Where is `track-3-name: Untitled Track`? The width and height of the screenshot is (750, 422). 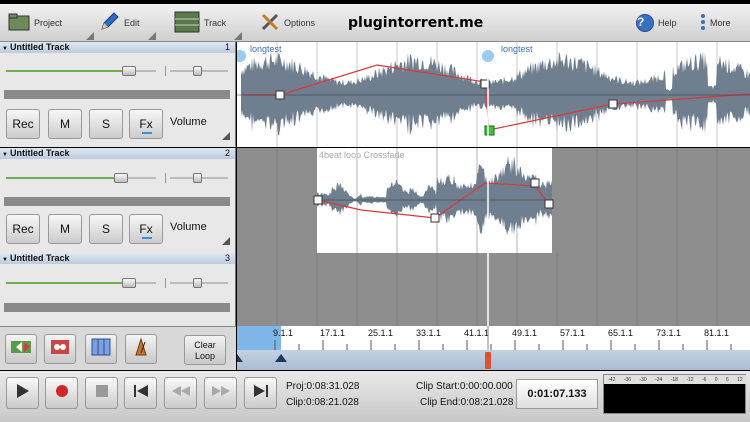
track-3-name: Untitled Track is located at coordinates (39, 258).